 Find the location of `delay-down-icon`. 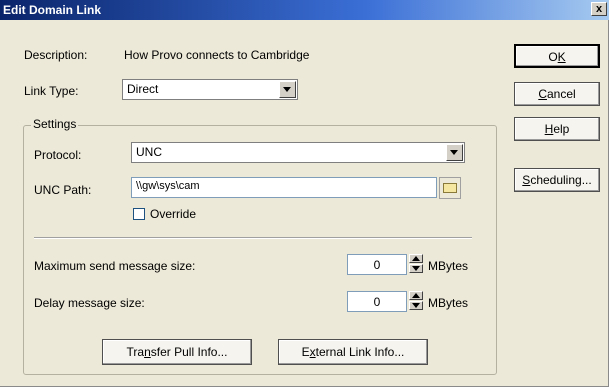

delay-down-icon is located at coordinates (416, 305).